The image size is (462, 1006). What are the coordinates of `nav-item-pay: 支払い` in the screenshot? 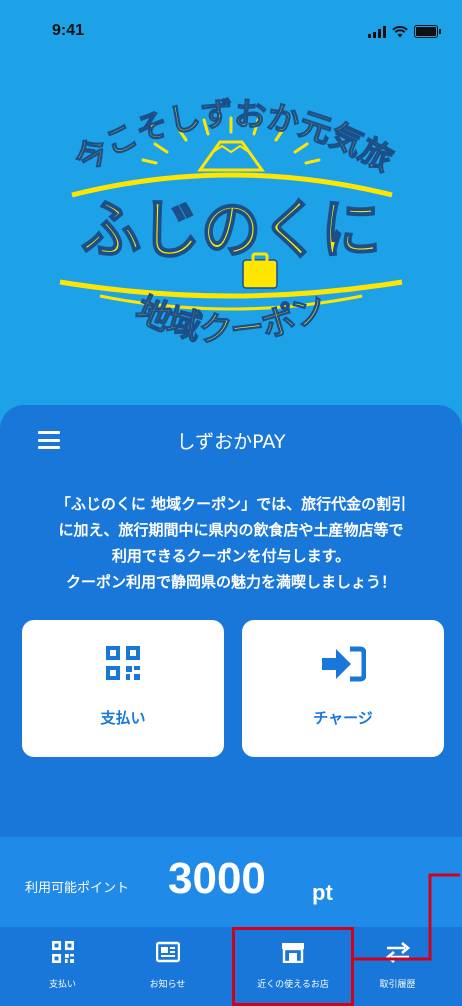 It's located at (62, 966).